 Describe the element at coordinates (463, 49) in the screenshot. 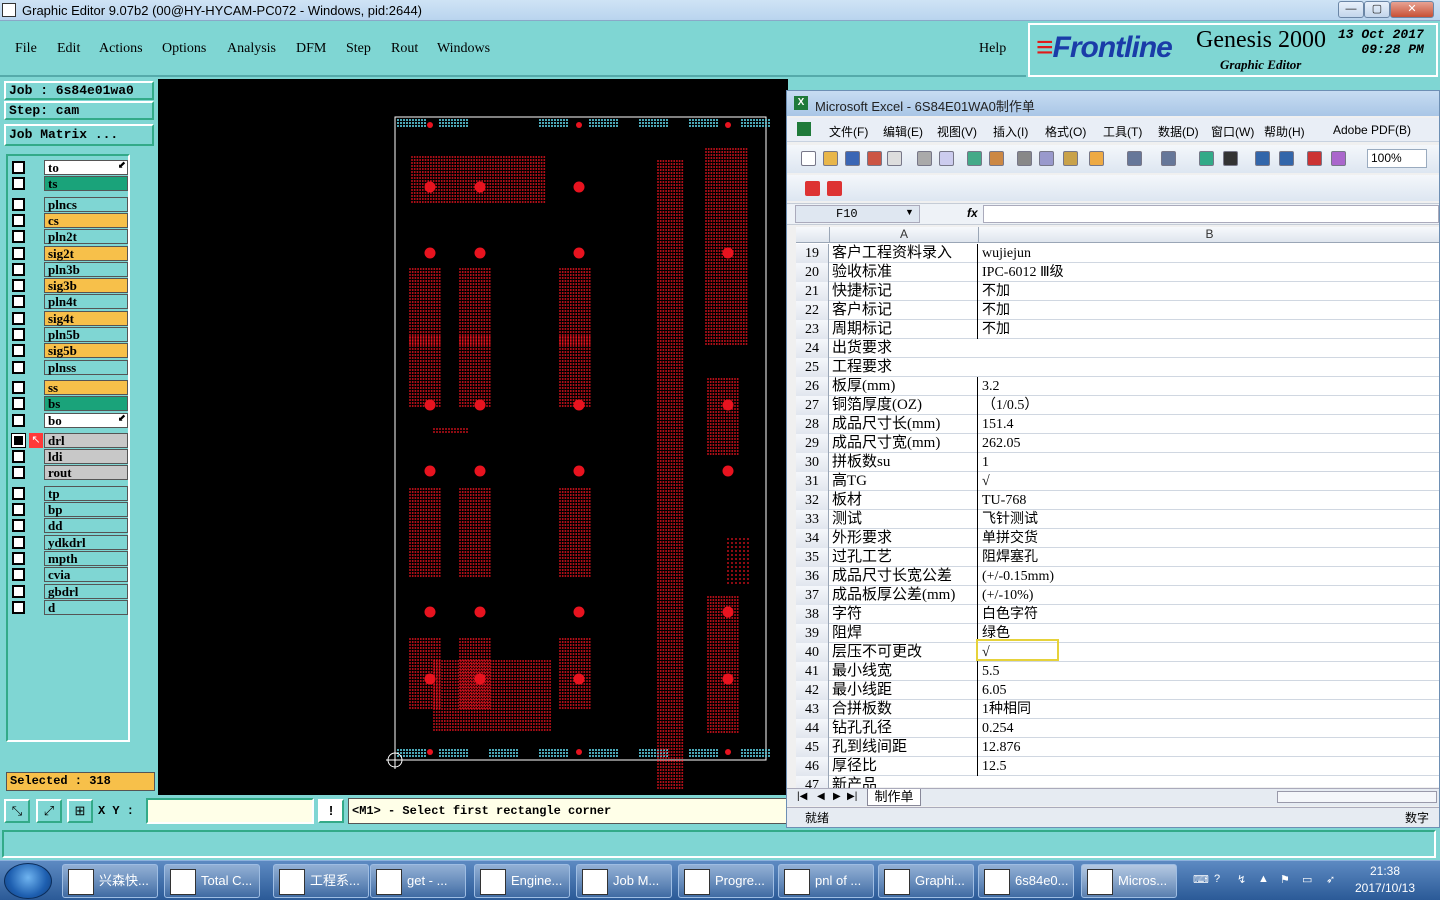

I see `menu-windows: Windows` at that location.